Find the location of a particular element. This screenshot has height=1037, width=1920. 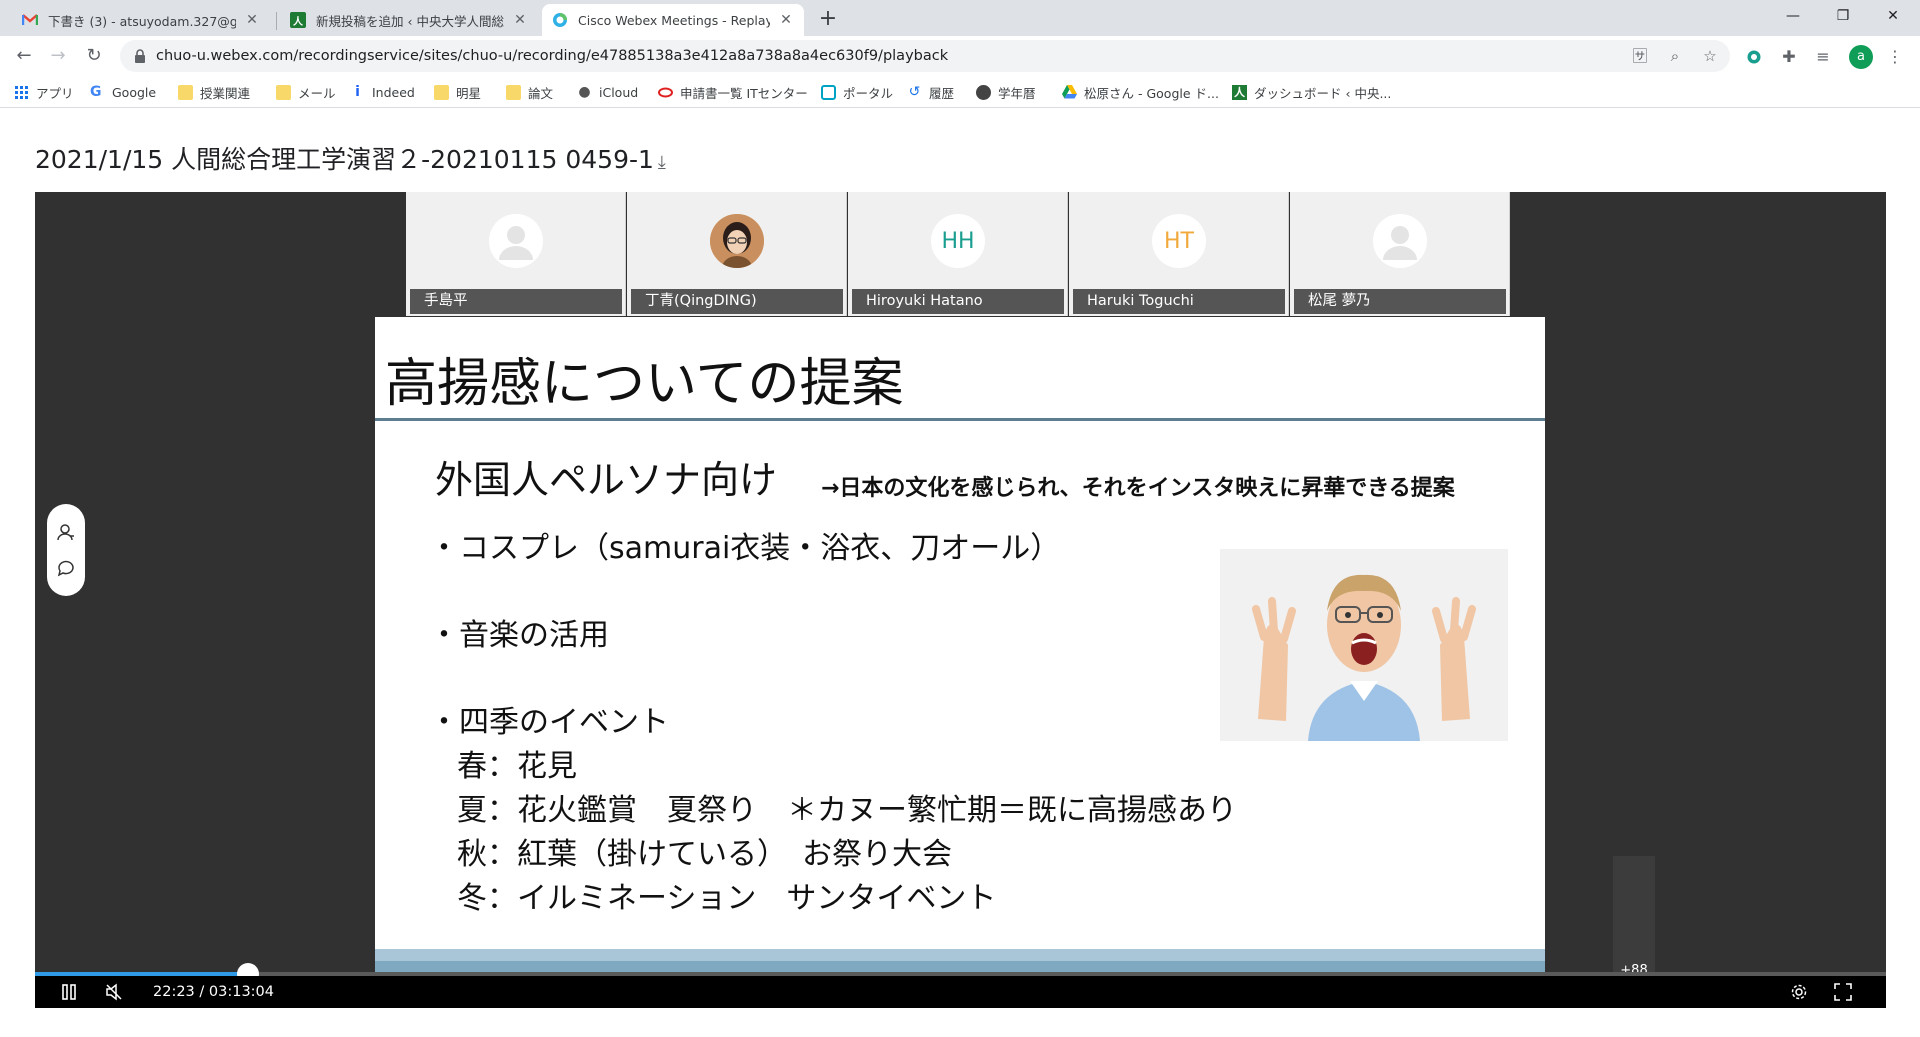

webex-icon is located at coordinates (560, 20).